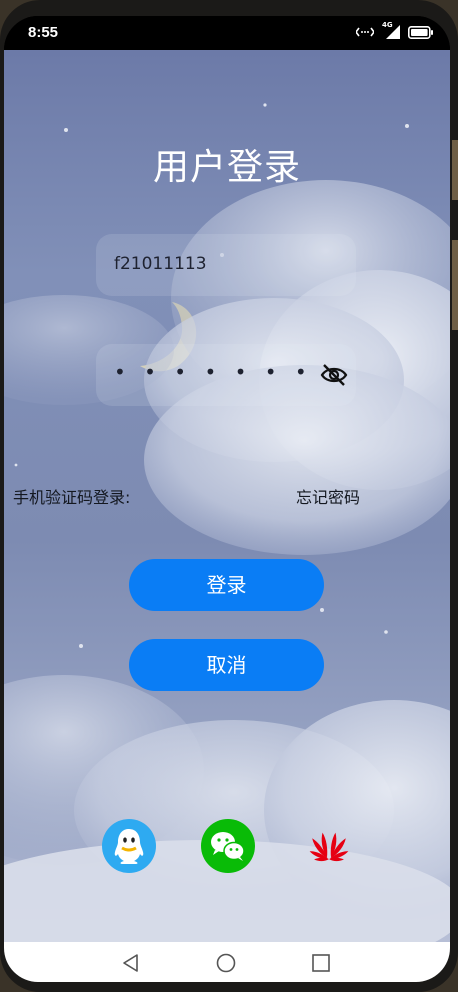 The image size is (458, 992). I want to click on status-bar: 8:55 4G, so click(227, 33).